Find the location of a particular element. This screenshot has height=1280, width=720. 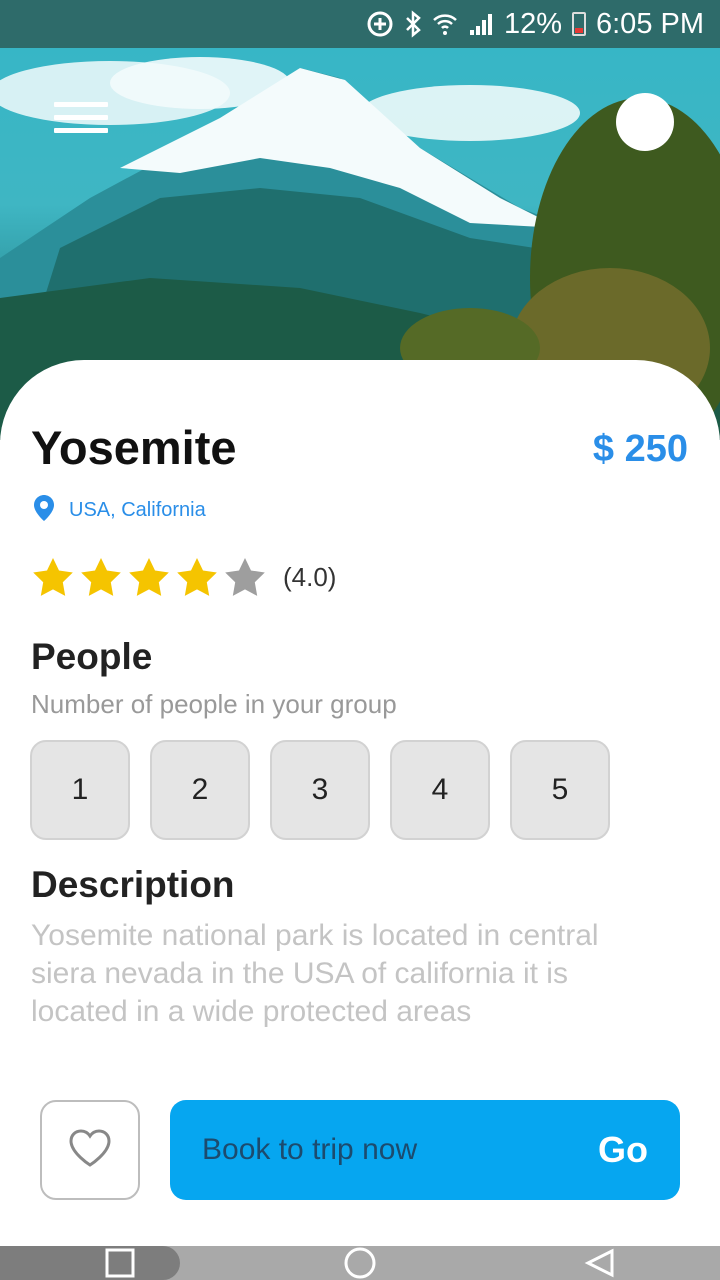

rating-stars is located at coordinates (149, 577).